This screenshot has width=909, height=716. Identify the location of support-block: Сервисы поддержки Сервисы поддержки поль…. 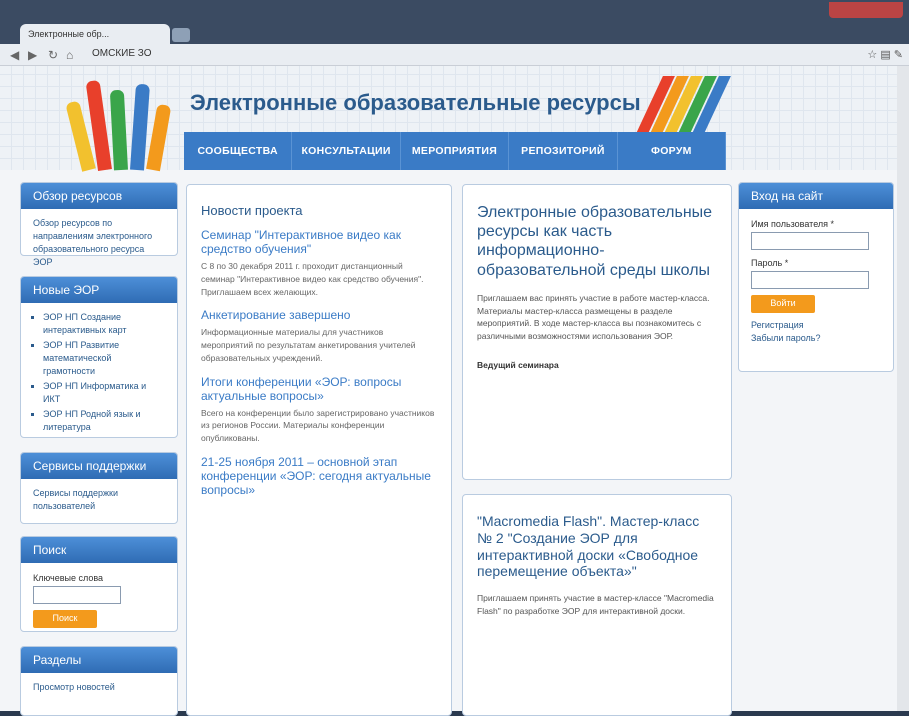
(99, 488).